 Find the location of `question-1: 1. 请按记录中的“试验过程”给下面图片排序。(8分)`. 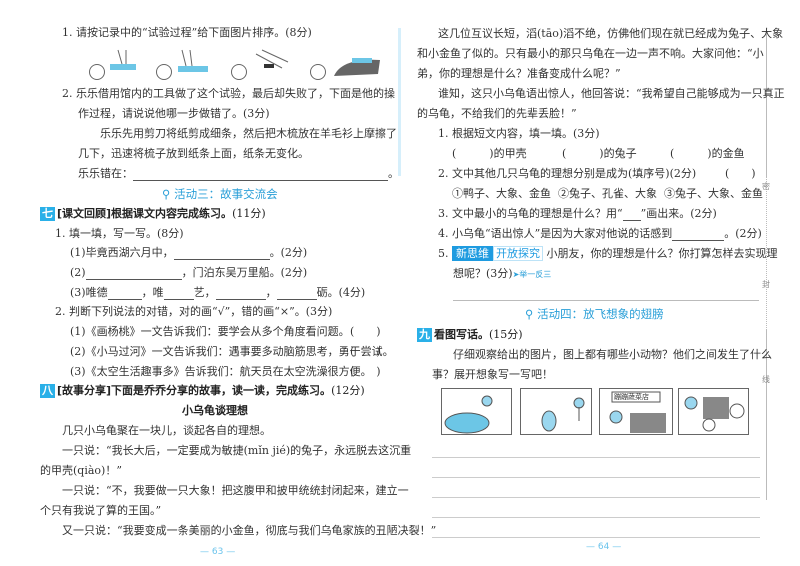

question-1: 1. 请按记录中的“试验过程”给下面图片排序。(8分) is located at coordinates (187, 32).